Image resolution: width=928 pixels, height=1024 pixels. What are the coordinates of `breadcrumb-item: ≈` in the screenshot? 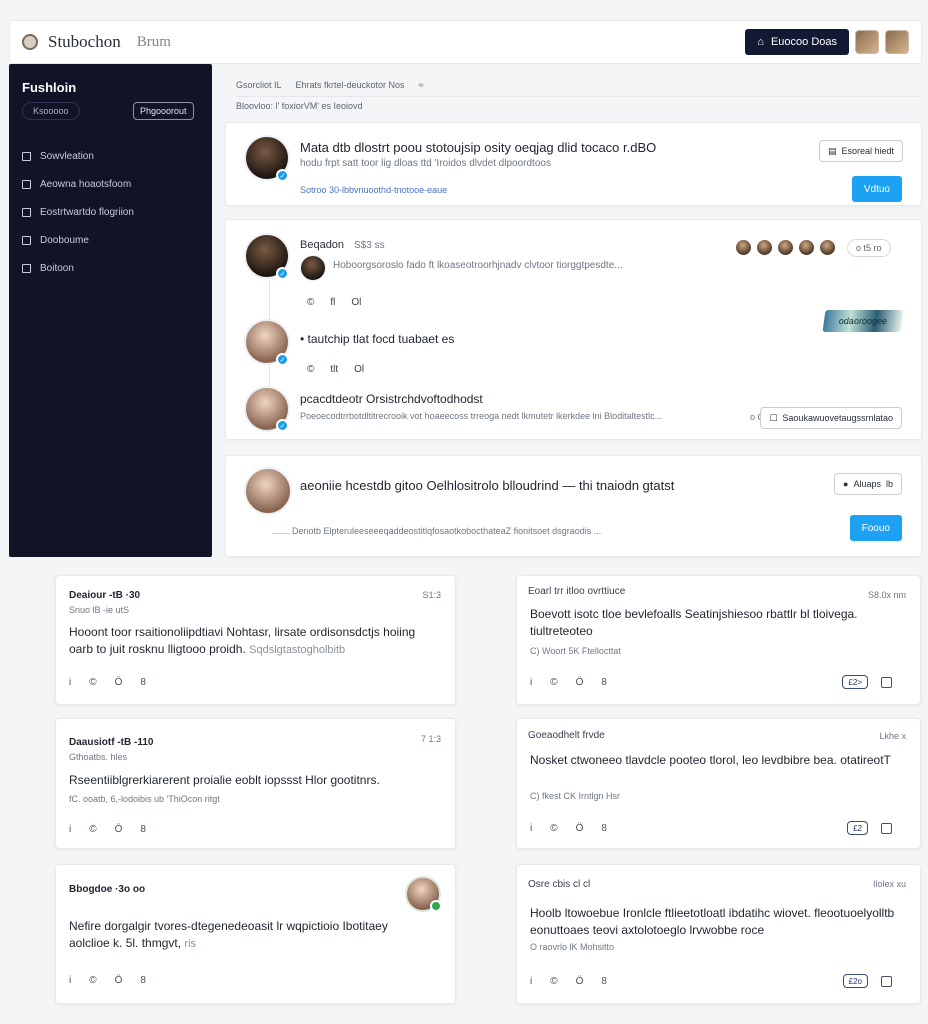 It's located at (421, 85).